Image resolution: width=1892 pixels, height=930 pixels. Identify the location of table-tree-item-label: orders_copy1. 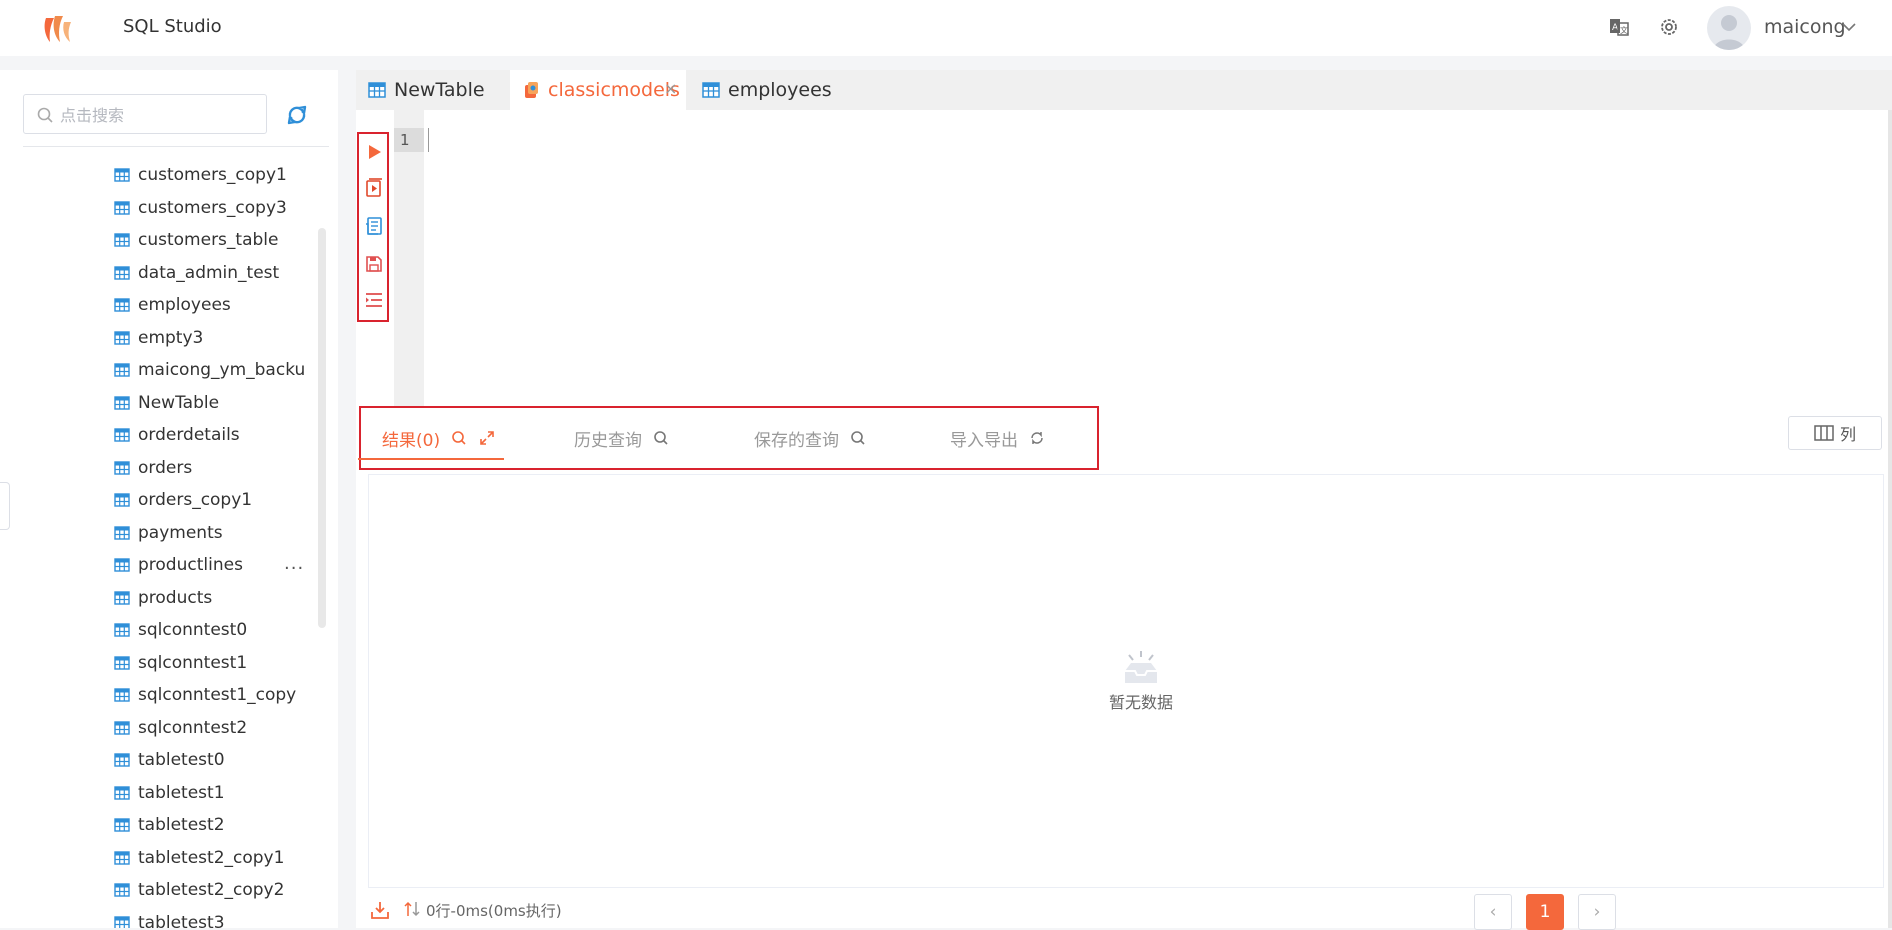
(195, 500).